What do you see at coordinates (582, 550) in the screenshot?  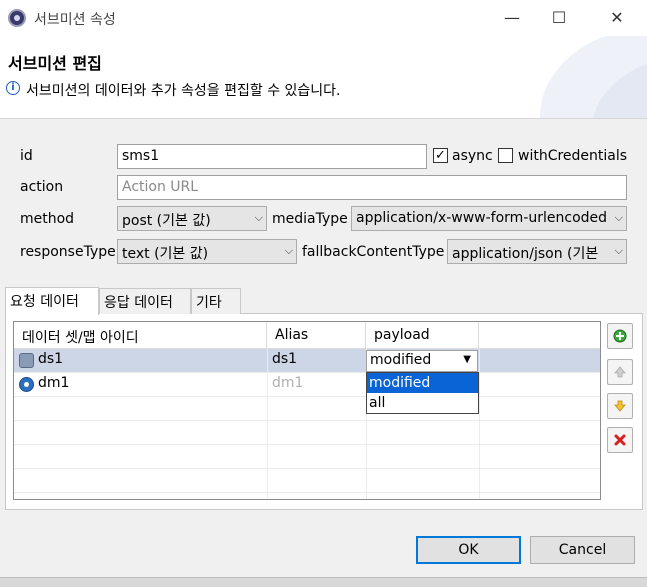 I see `cancel-button: Cancel` at bounding box center [582, 550].